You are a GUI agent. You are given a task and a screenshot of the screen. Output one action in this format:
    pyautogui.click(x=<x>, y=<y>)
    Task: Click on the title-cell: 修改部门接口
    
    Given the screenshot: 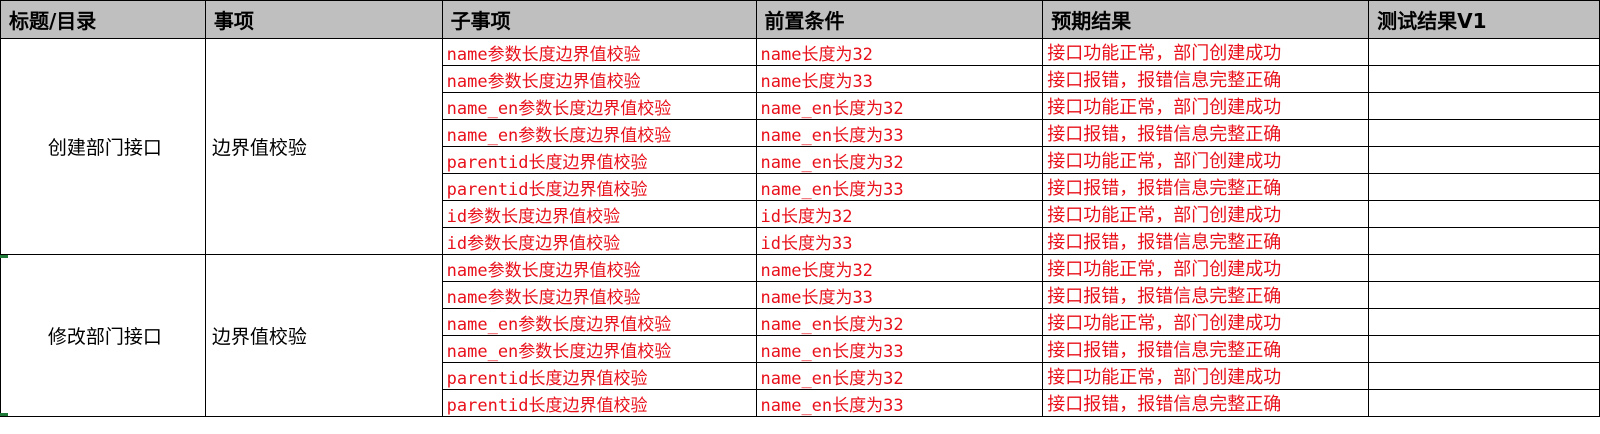 What is the action you would take?
    pyautogui.click(x=103, y=335)
    